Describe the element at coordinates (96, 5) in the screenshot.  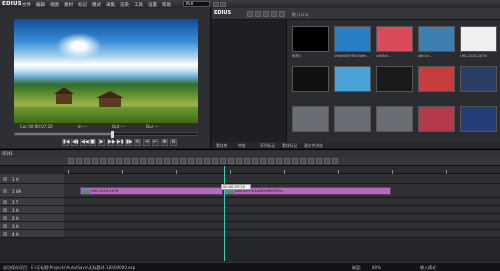
I see `menu-item-5: 模式` at that location.